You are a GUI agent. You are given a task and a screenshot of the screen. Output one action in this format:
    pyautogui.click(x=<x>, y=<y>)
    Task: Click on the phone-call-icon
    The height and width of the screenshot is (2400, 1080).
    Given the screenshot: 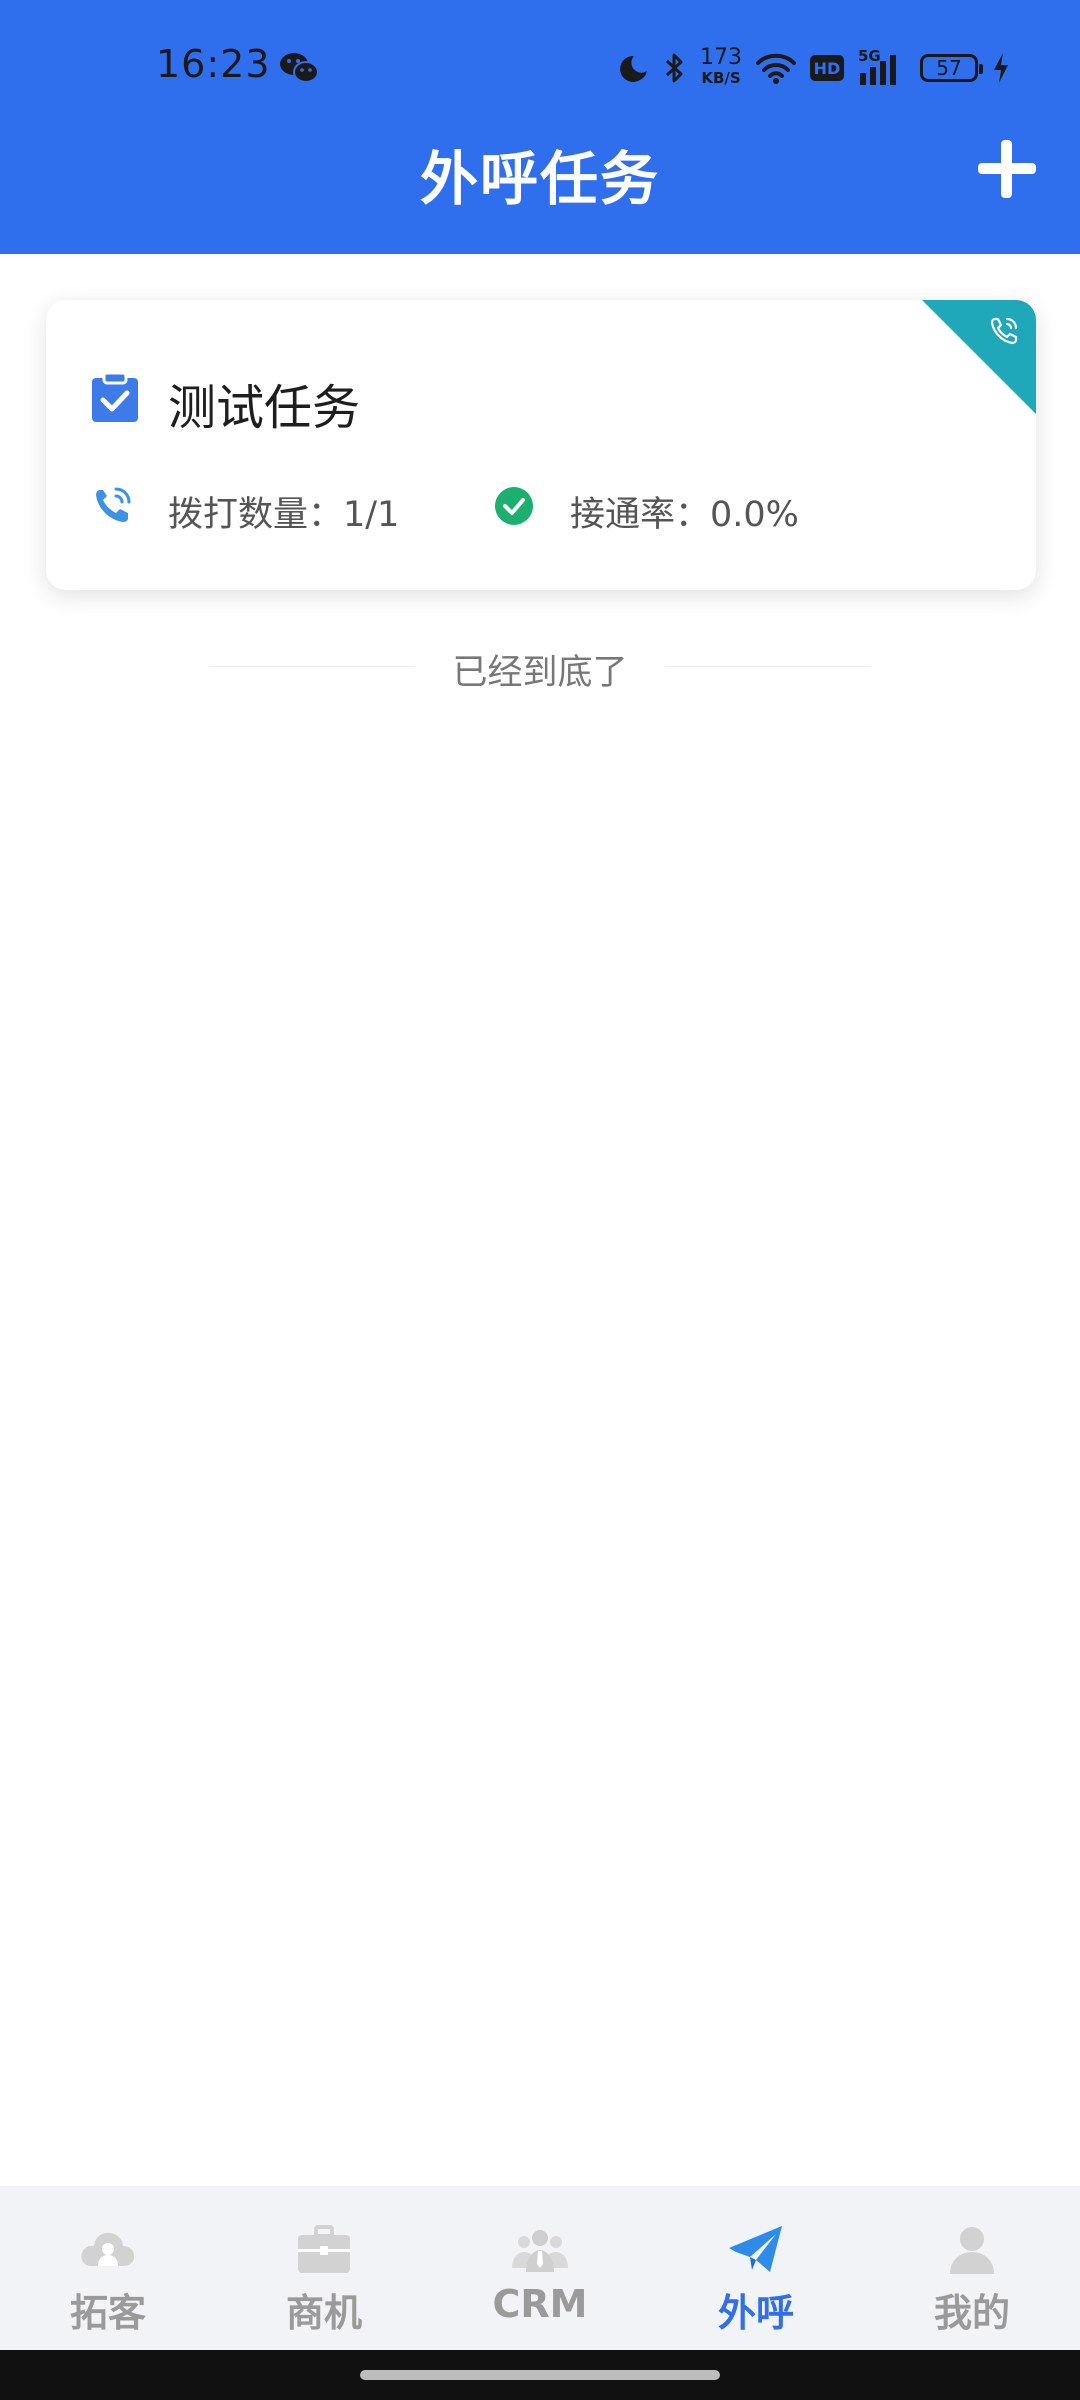 What is the action you would take?
    pyautogui.click(x=113, y=504)
    